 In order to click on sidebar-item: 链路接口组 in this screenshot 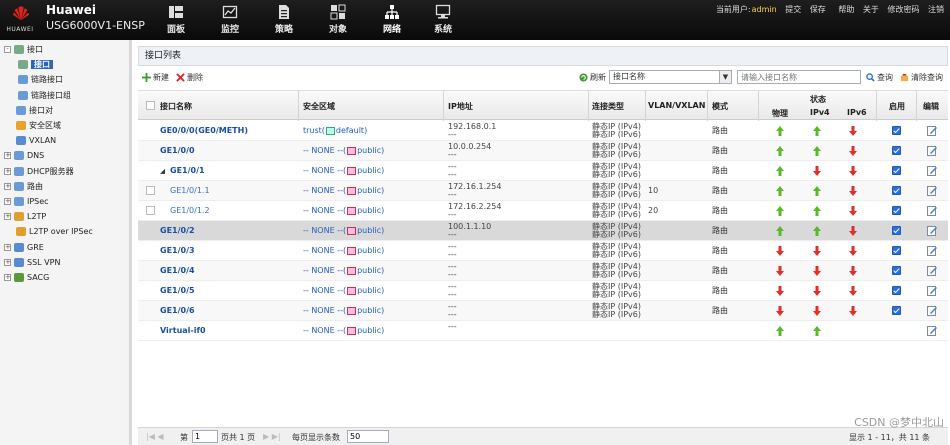, I will do `click(44, 96)`.